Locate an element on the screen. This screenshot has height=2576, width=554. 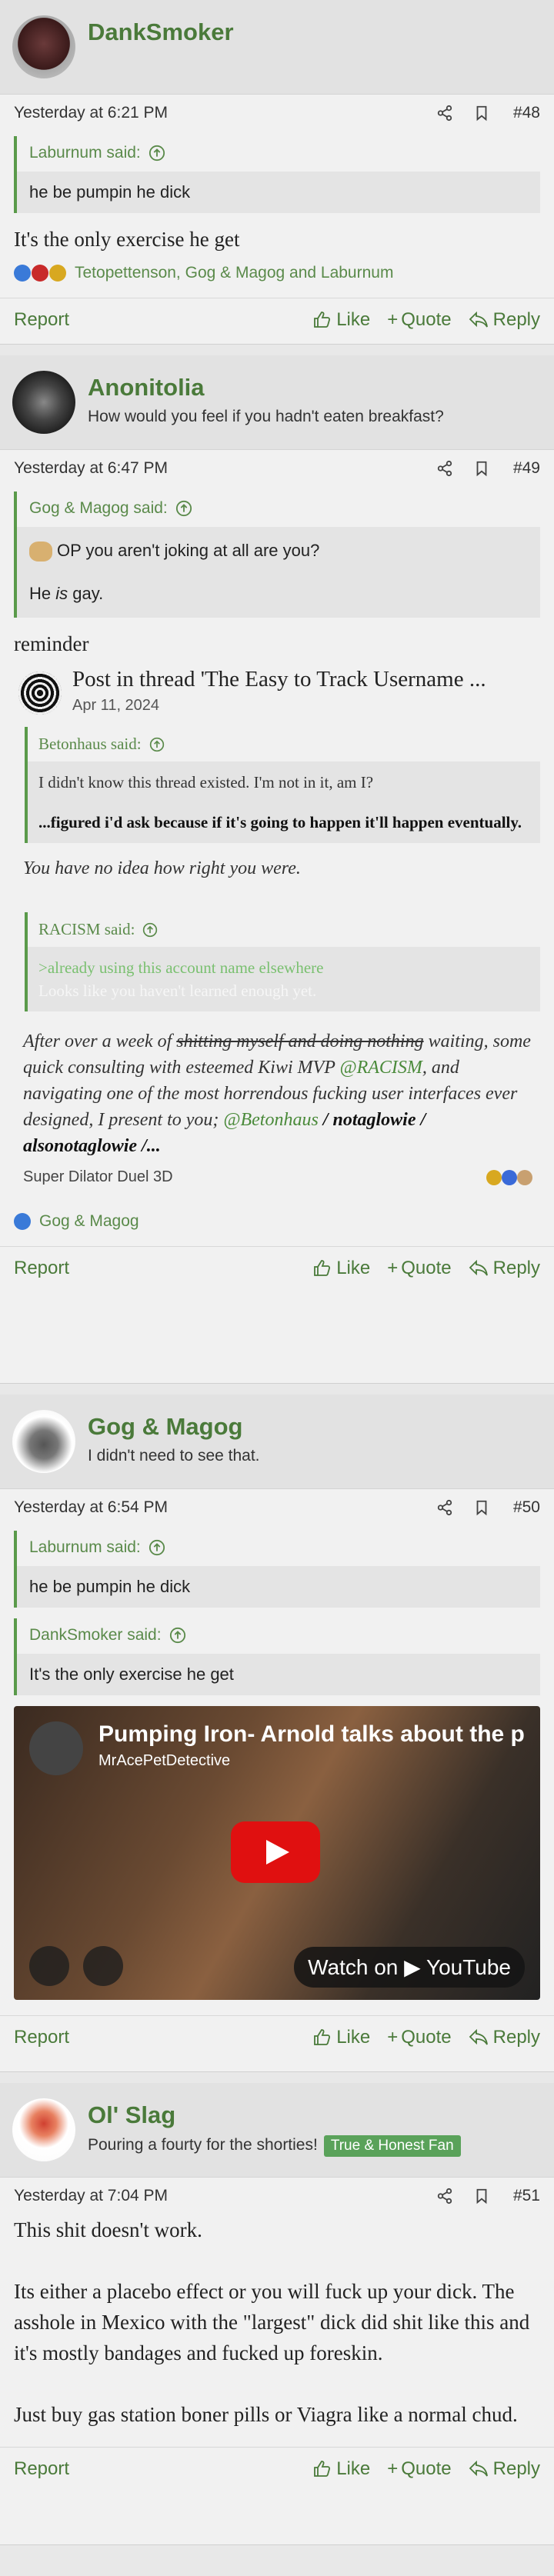
quote-author: RACISM said: is located at coordinates (284, 929).